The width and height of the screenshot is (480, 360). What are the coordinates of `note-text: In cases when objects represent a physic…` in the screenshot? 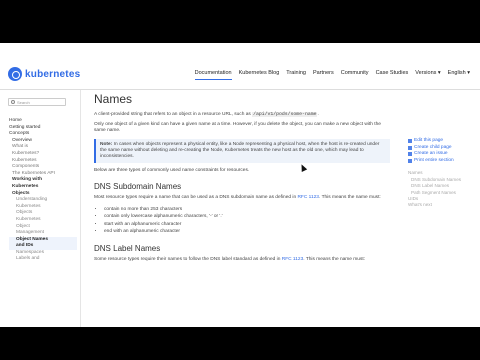 It's located at (240, 150).